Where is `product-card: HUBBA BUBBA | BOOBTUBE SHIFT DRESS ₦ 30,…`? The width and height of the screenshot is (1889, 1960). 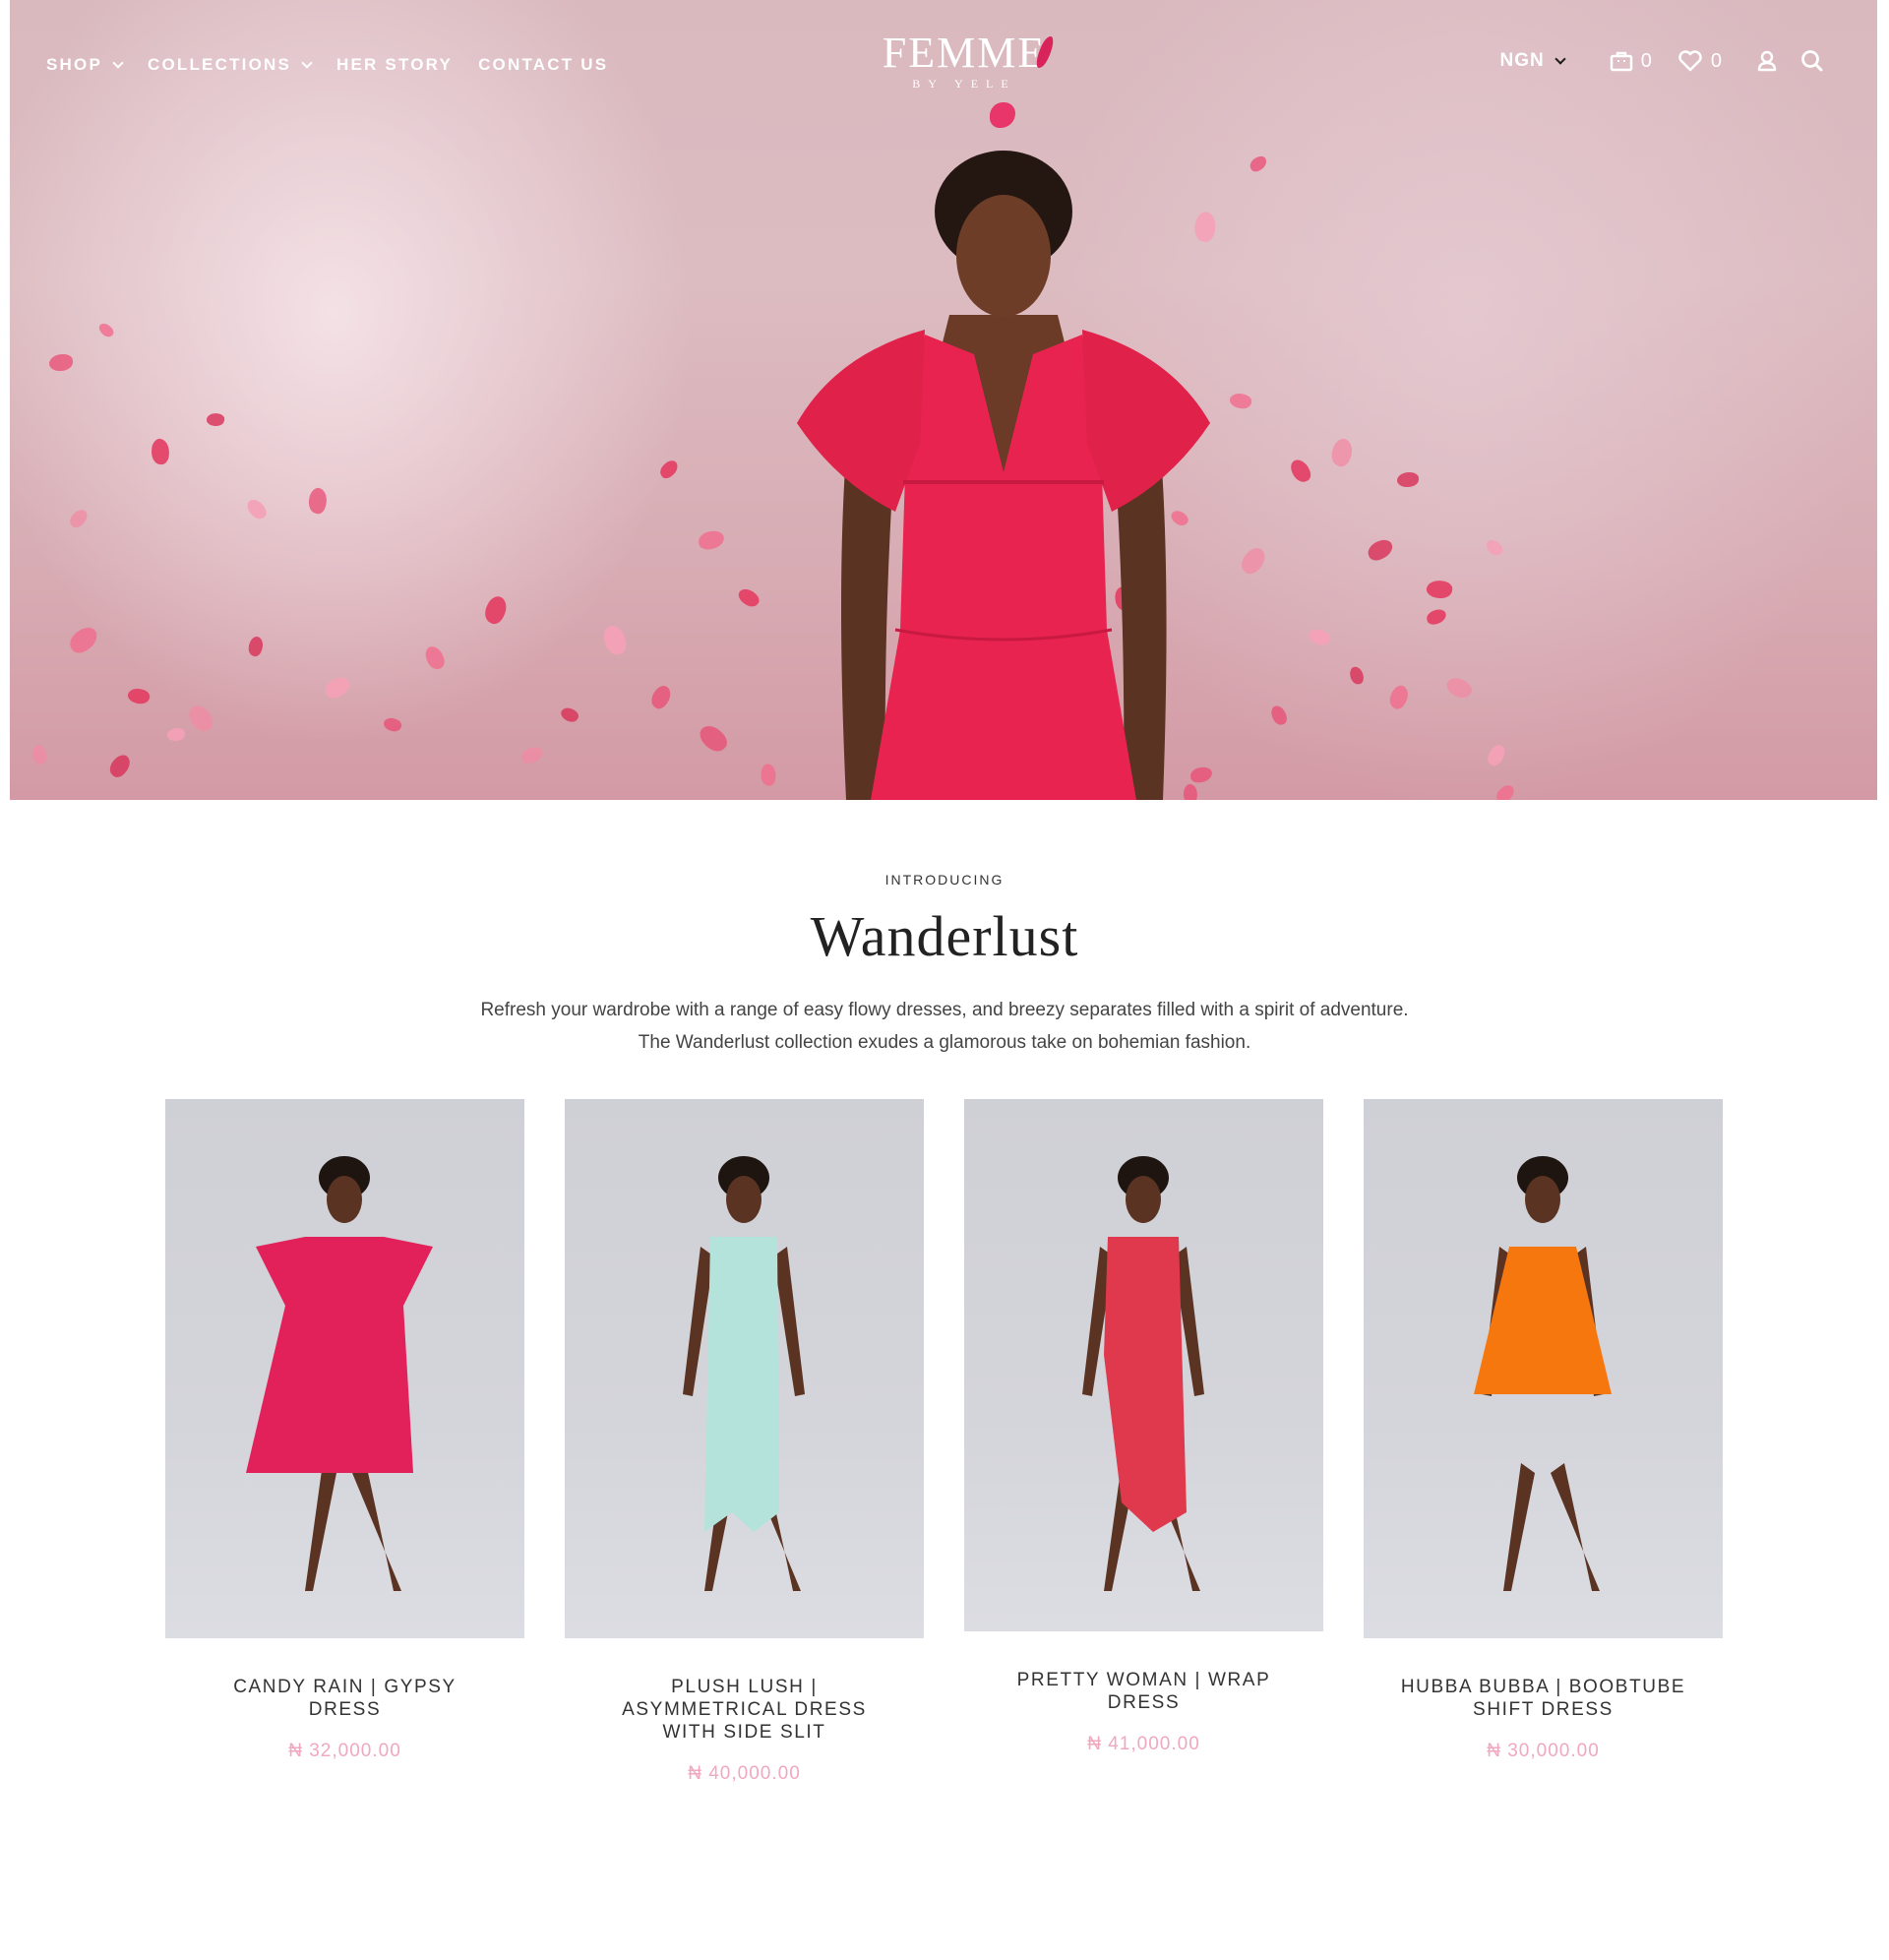
product-card: HUBBA BUBBA | BOOBTUBE SHIFT DRESS ₦ 30,… is located at coordinates (1544, 1430).